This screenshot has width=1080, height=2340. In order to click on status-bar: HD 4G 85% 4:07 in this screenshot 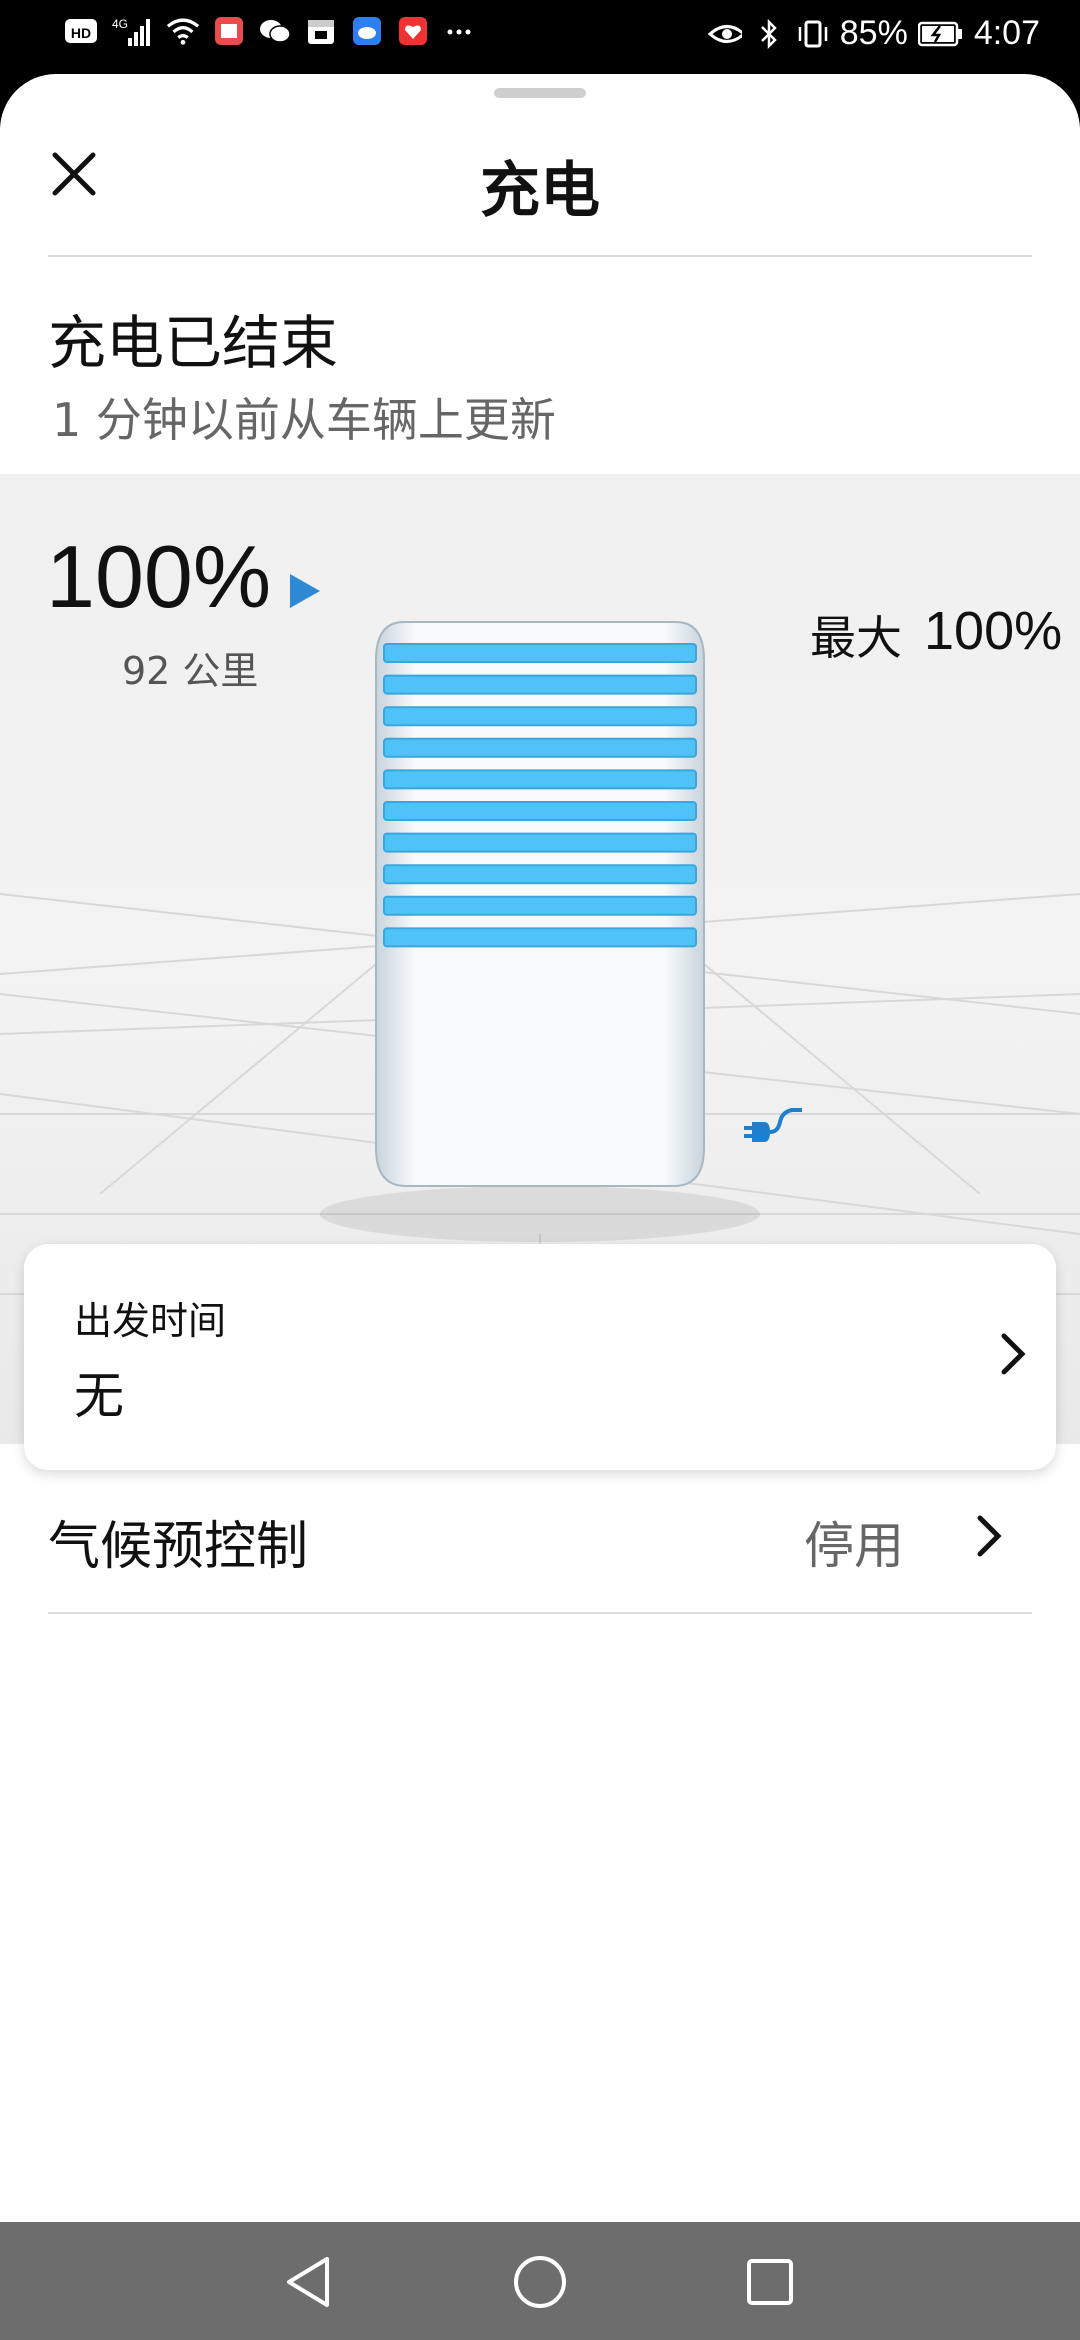, I will do `click(540, 37)`.